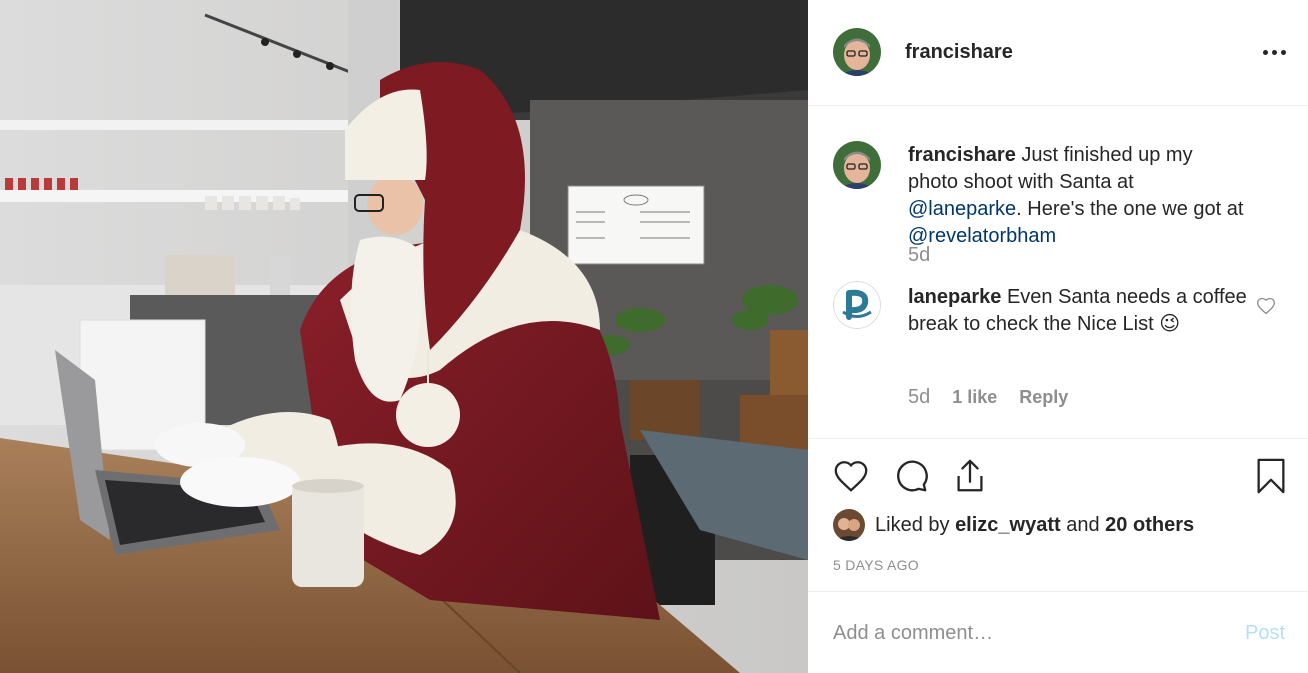 The width and height of the screenshot is (1308, 673). I want to click on comment-meta: 5d 1 like Reply, so click(988, 397).